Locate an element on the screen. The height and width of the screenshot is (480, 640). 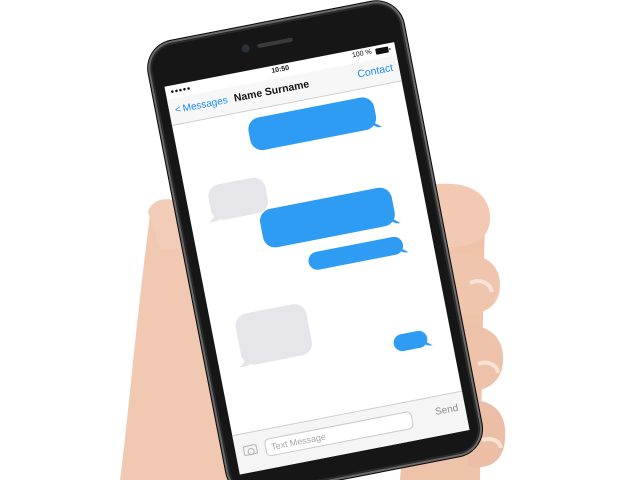
send-button: Send is located at coordinates (446, 410).